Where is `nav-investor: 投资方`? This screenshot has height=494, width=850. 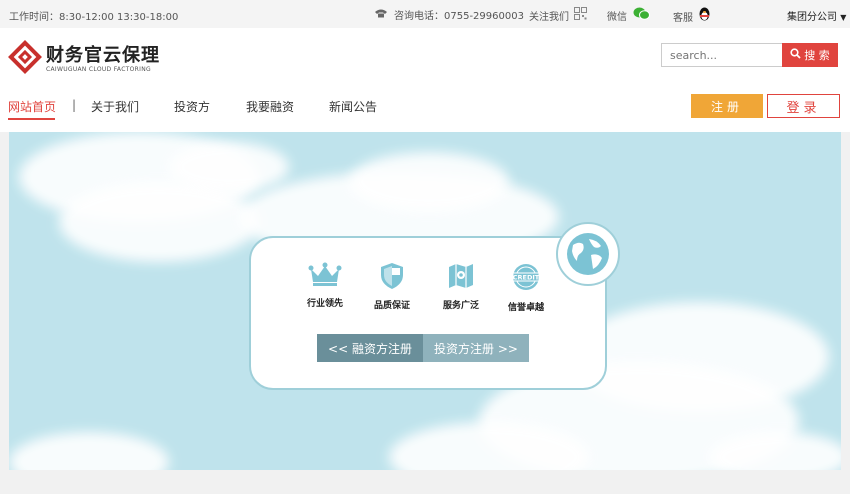
nav-investor: 投资方 is located at coordinates (192, 106).